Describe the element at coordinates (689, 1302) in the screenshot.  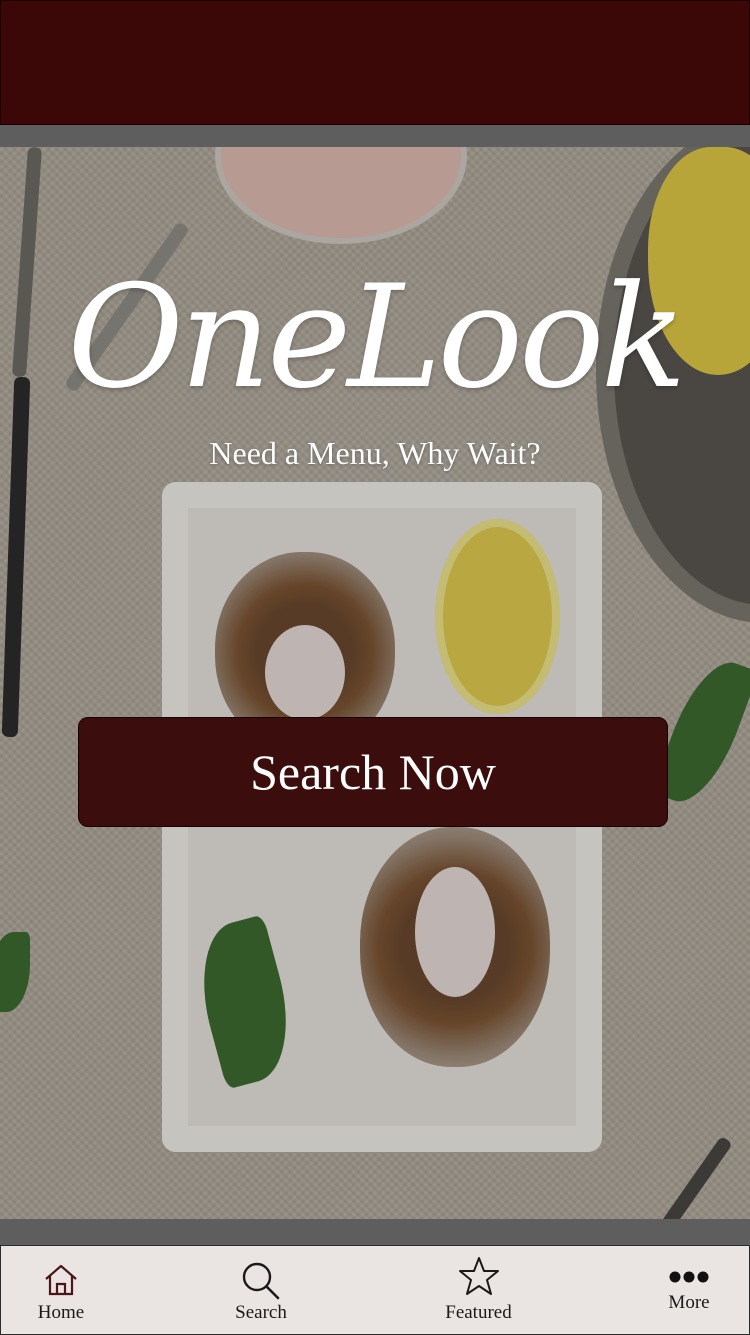
I see `tab-more-label: More` at that location.